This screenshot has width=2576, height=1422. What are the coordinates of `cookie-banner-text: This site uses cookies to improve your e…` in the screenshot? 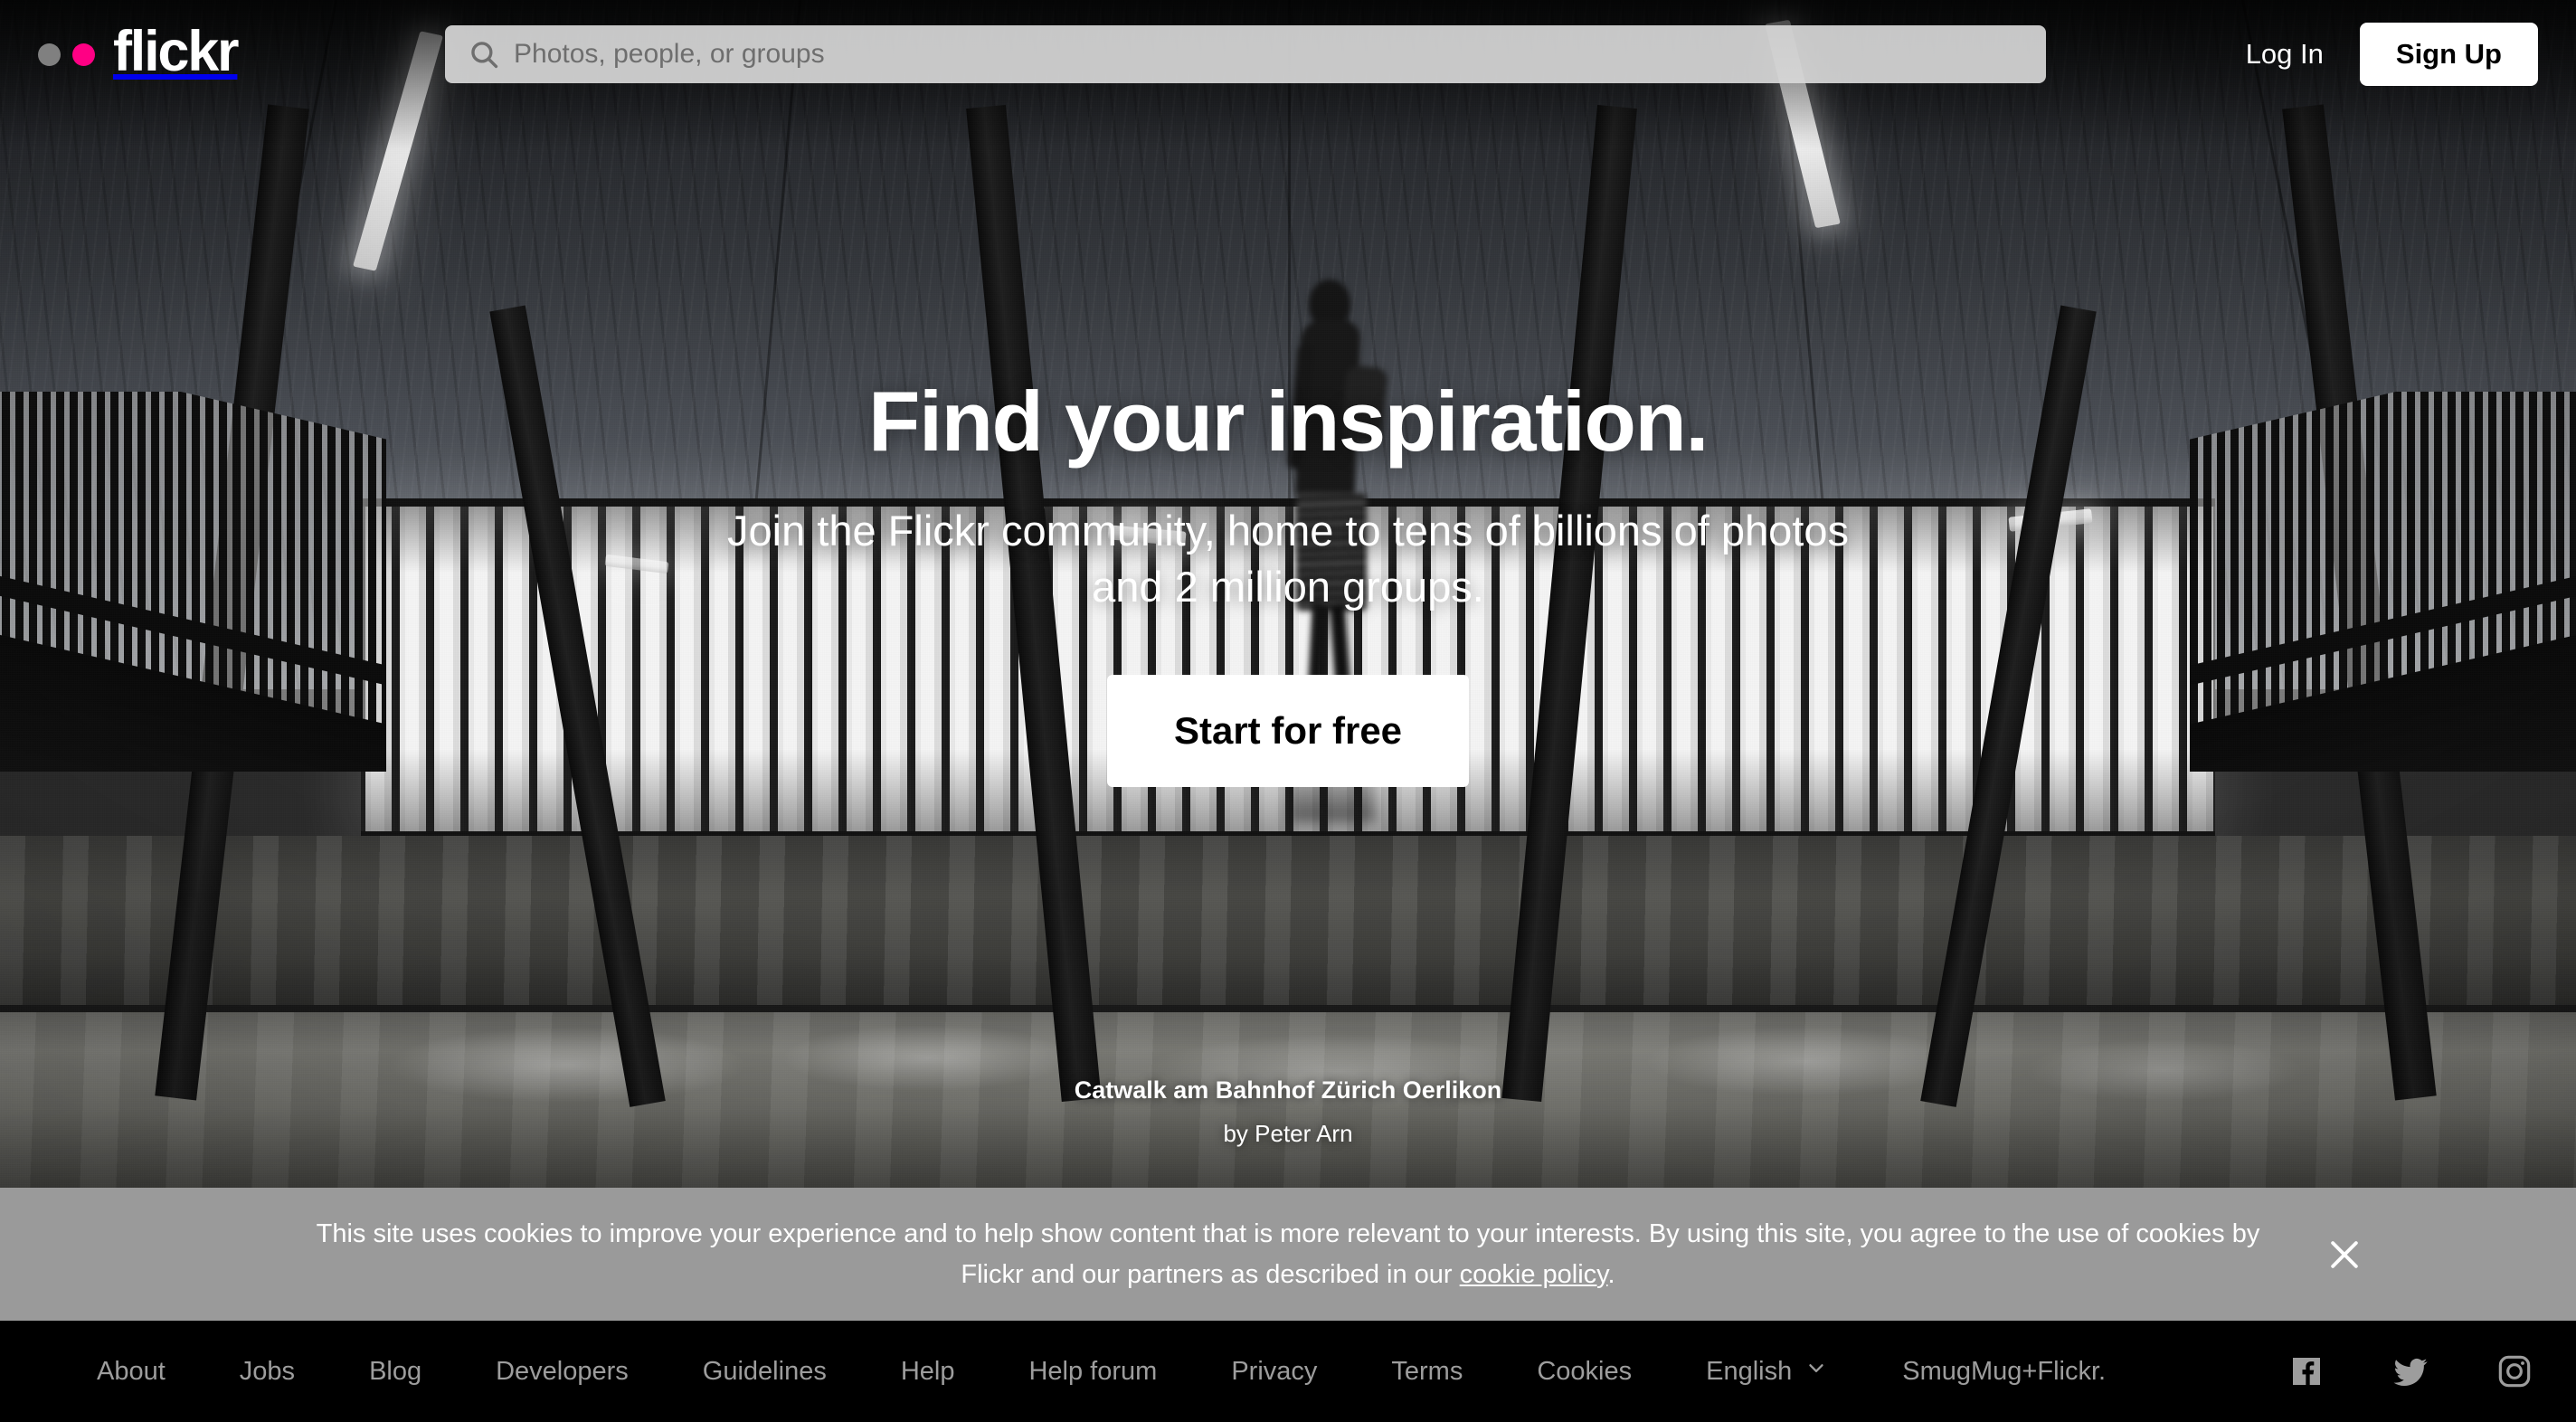 It's located at (1288, 1254).